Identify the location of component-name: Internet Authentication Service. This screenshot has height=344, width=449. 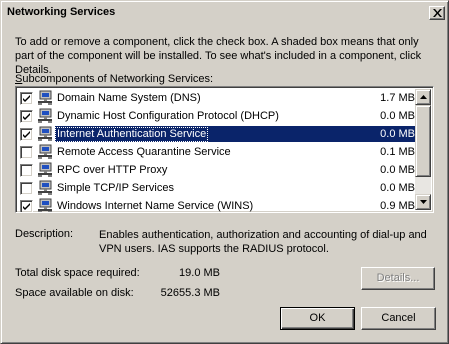
(132, 134).